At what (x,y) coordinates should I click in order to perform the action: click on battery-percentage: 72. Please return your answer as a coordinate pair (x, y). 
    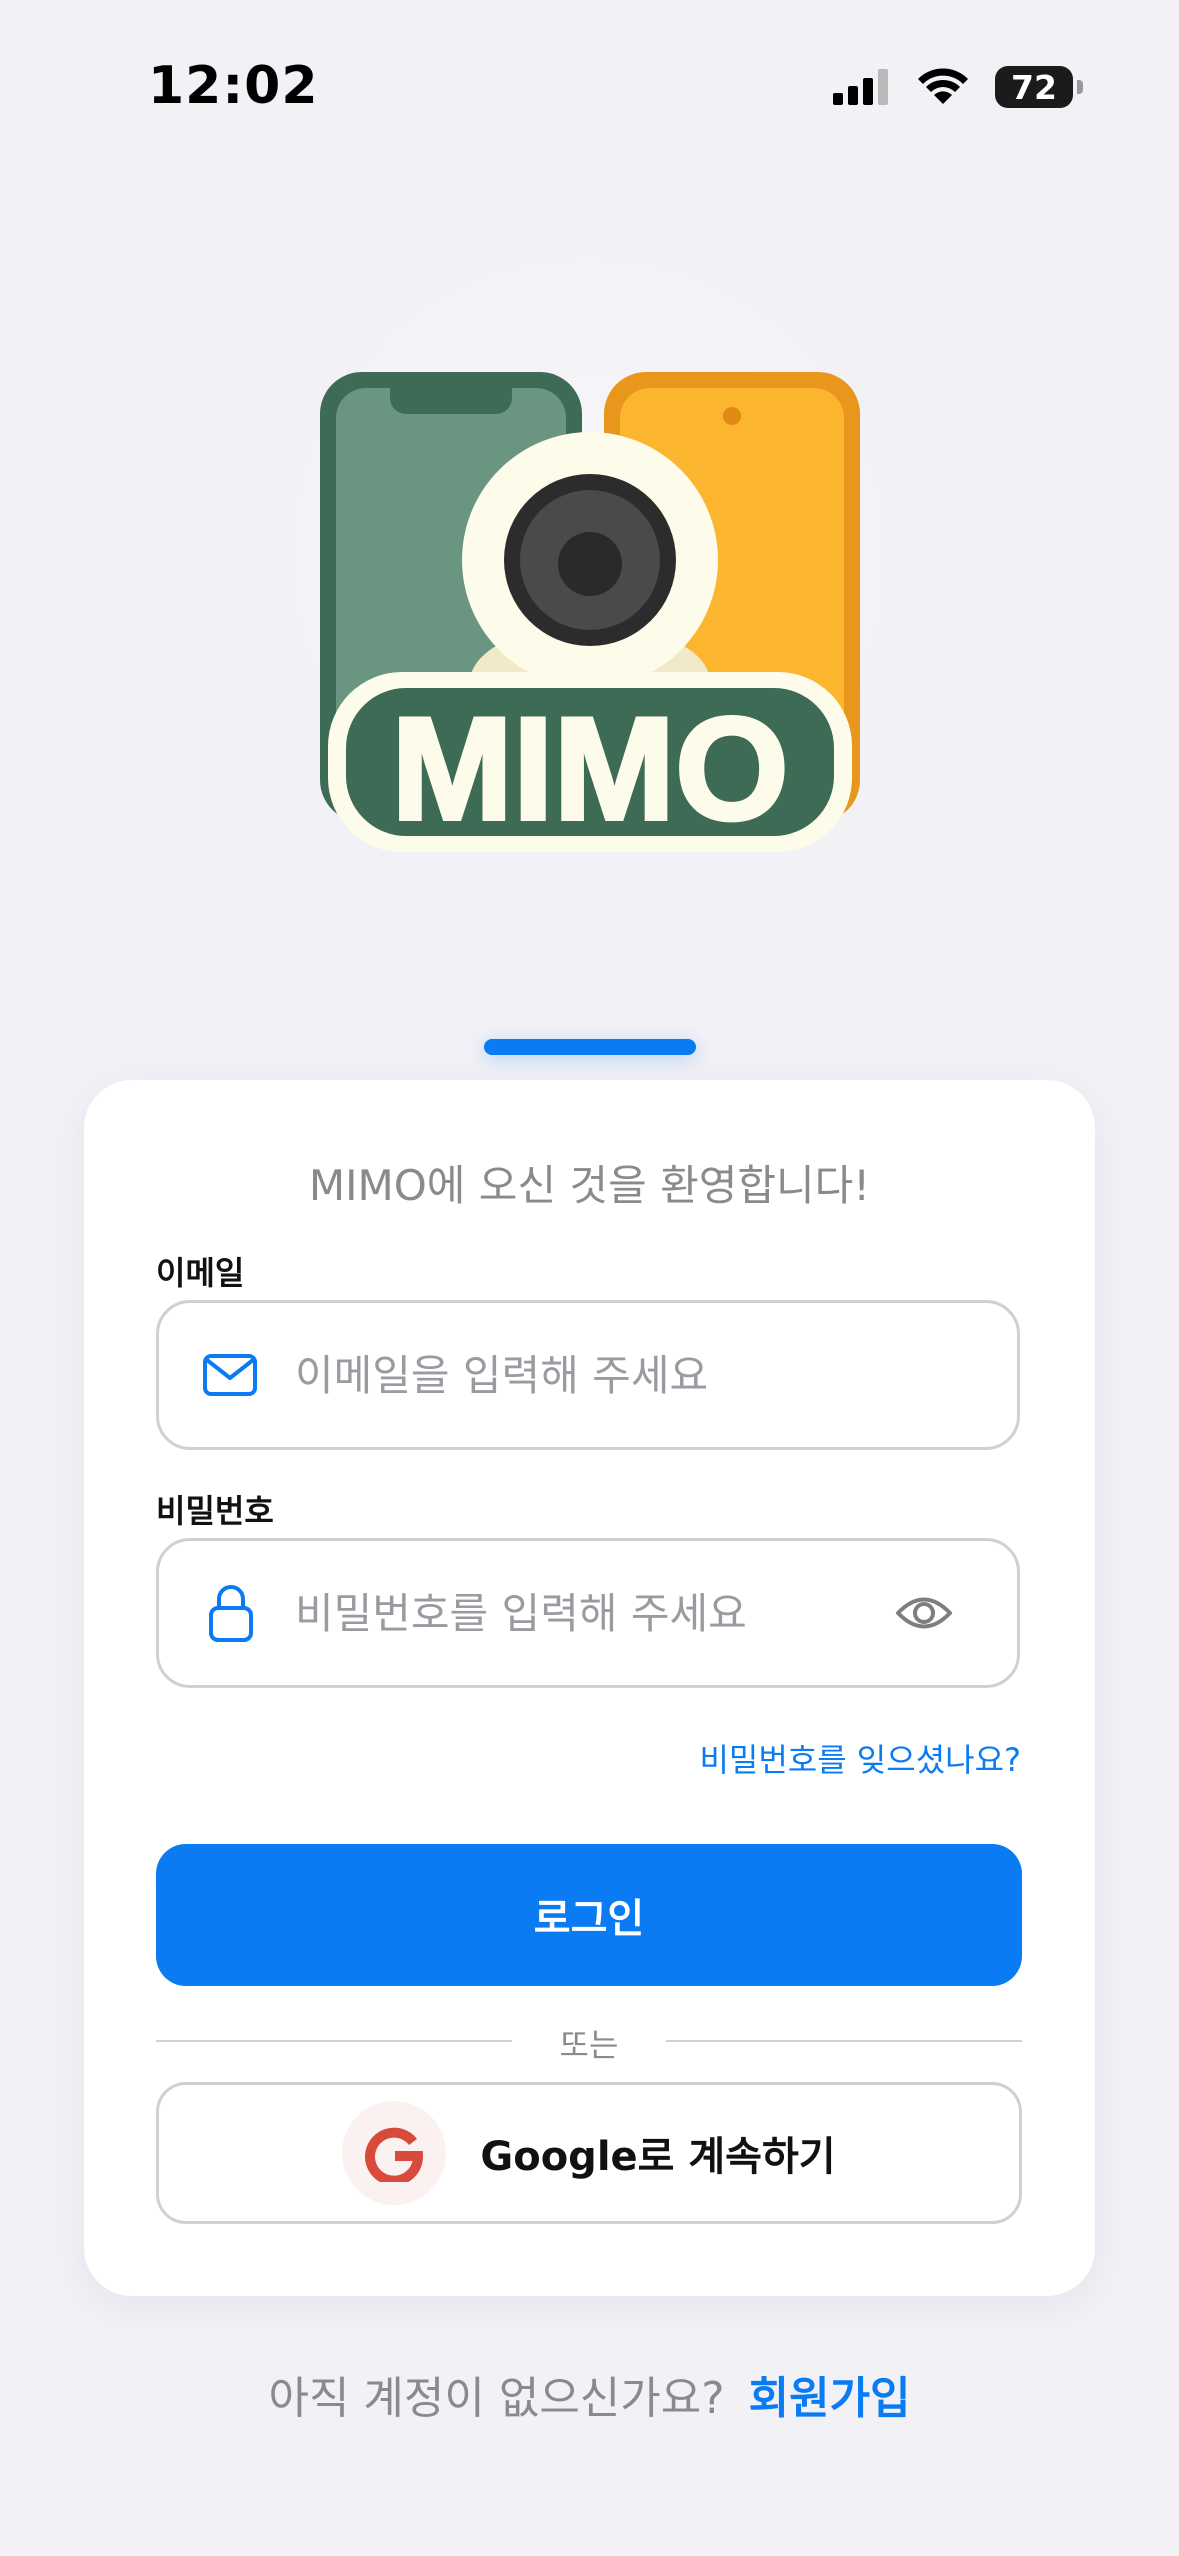
    Looking at the image, I should click on (1034, 87).